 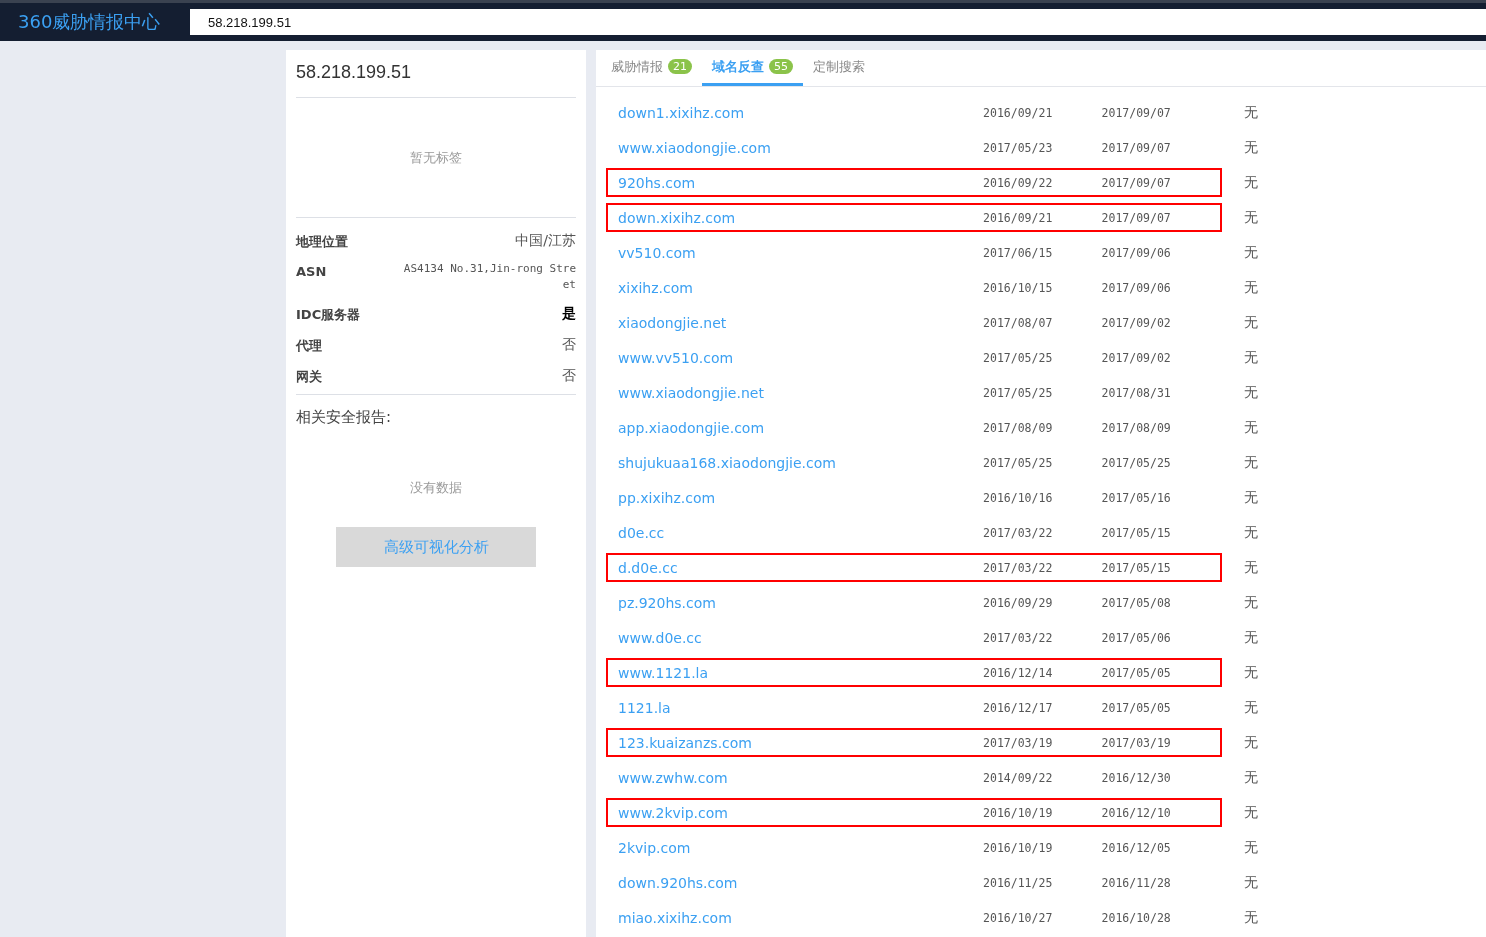 I want to click on domain-link: 123.kuaizanzs.com, so click(x=801, y=742).